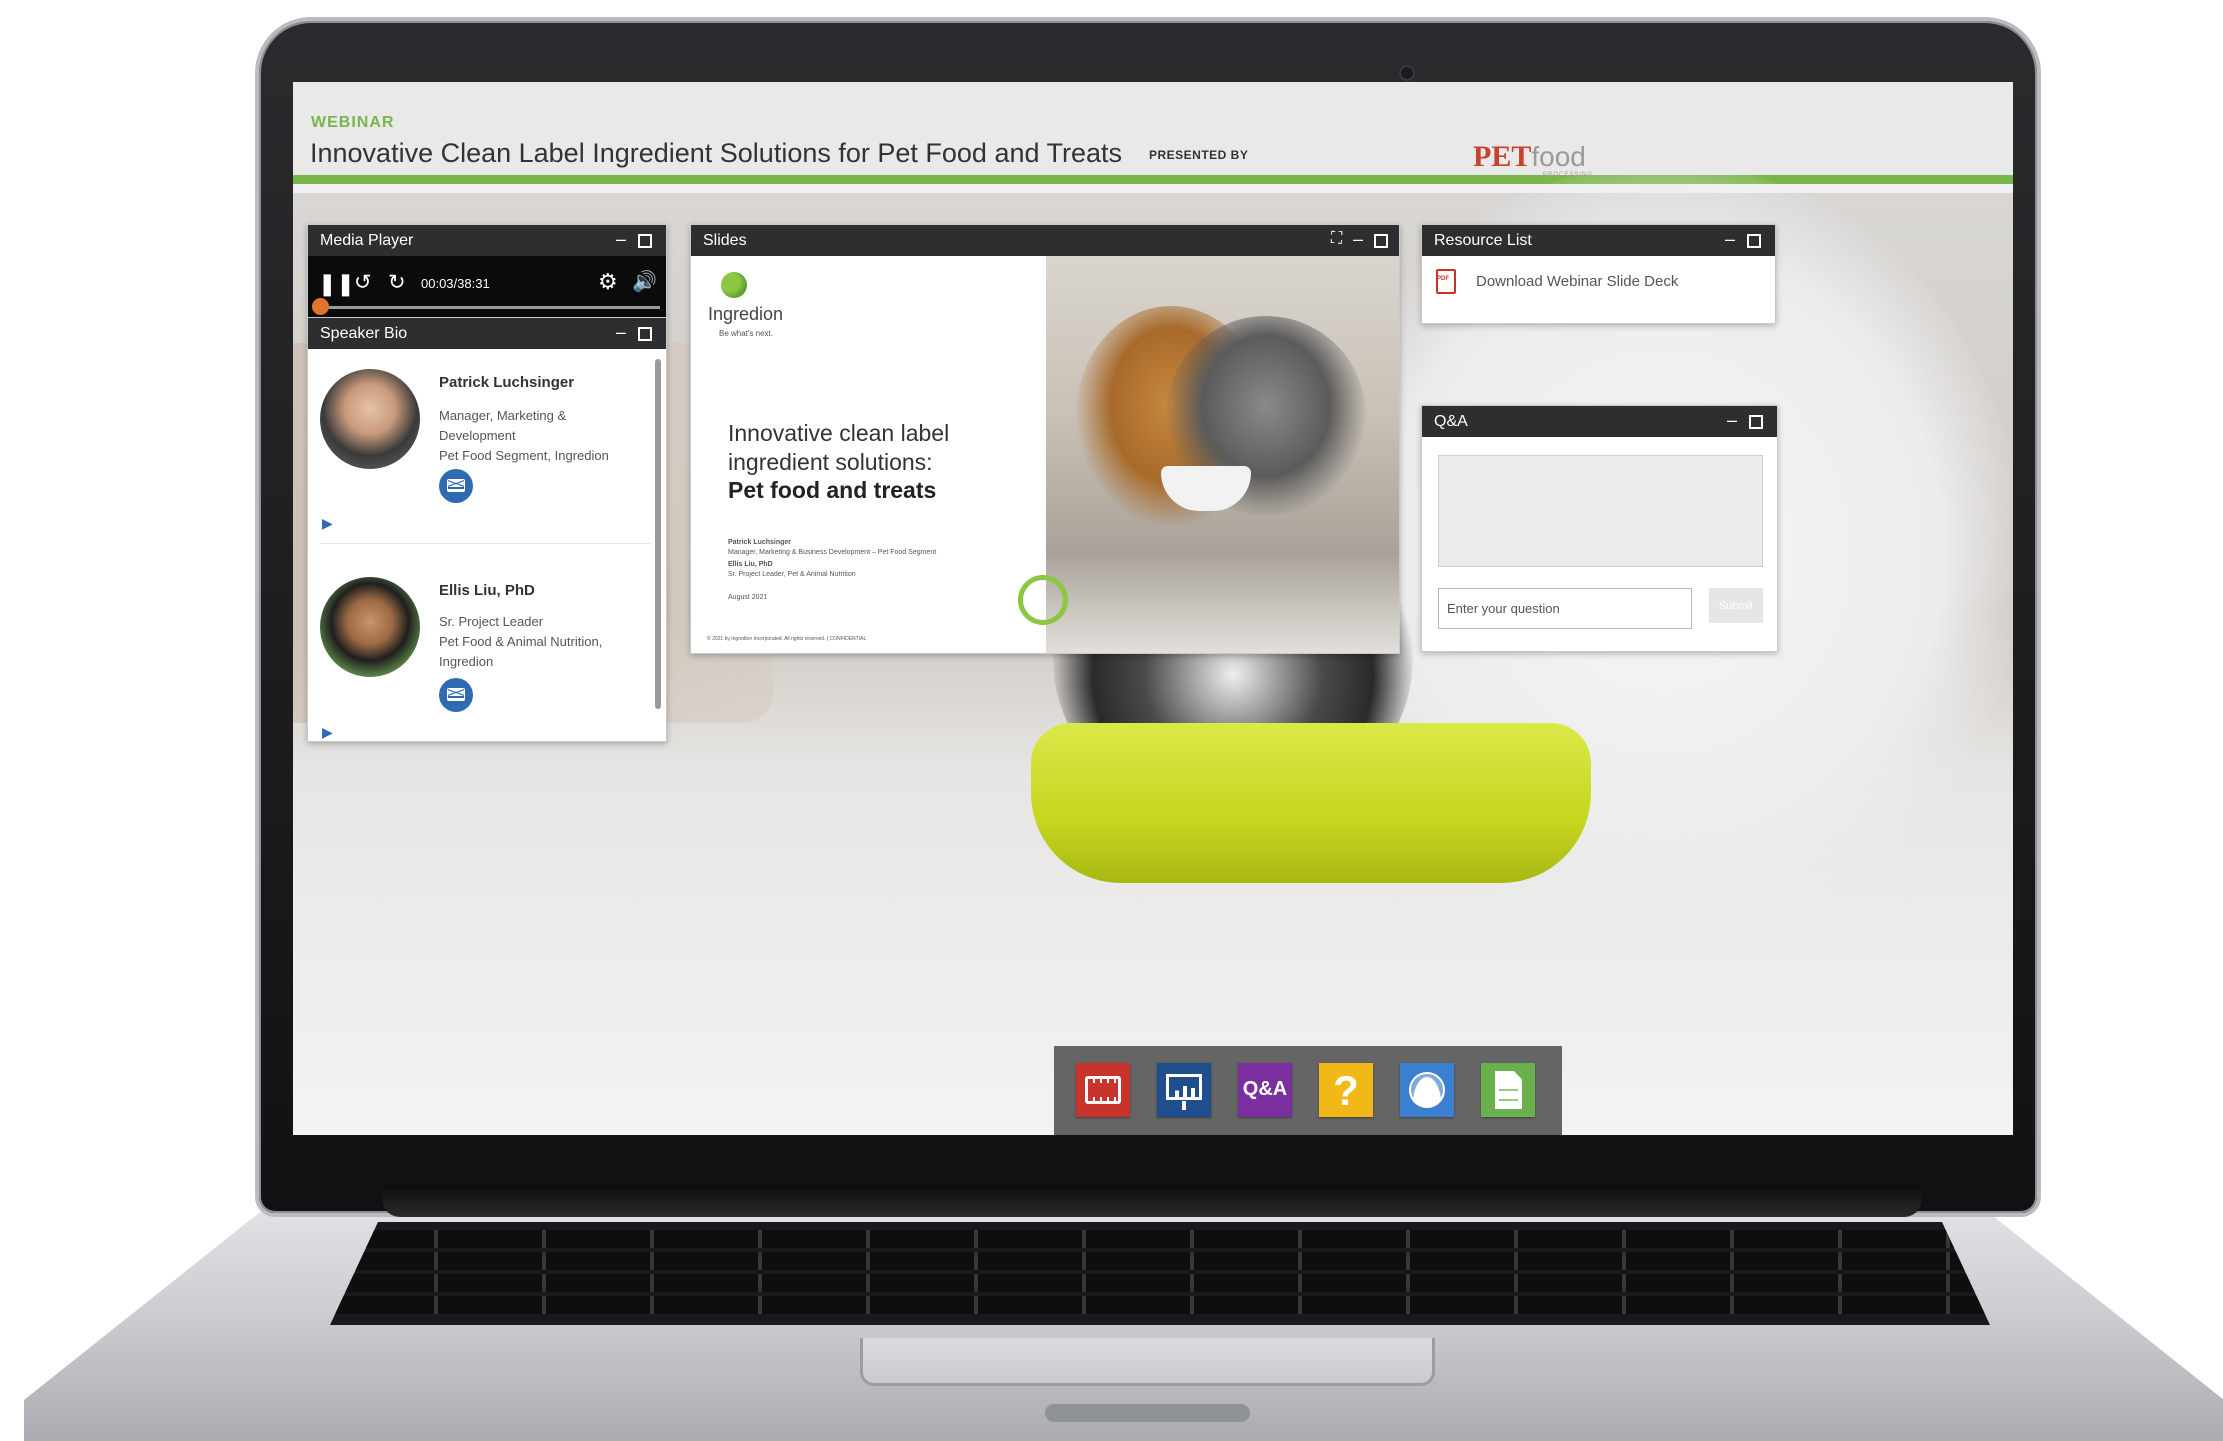  Describe the element at coordinates (490, 307) in the screenshot. I see `seek-bar` at that location.